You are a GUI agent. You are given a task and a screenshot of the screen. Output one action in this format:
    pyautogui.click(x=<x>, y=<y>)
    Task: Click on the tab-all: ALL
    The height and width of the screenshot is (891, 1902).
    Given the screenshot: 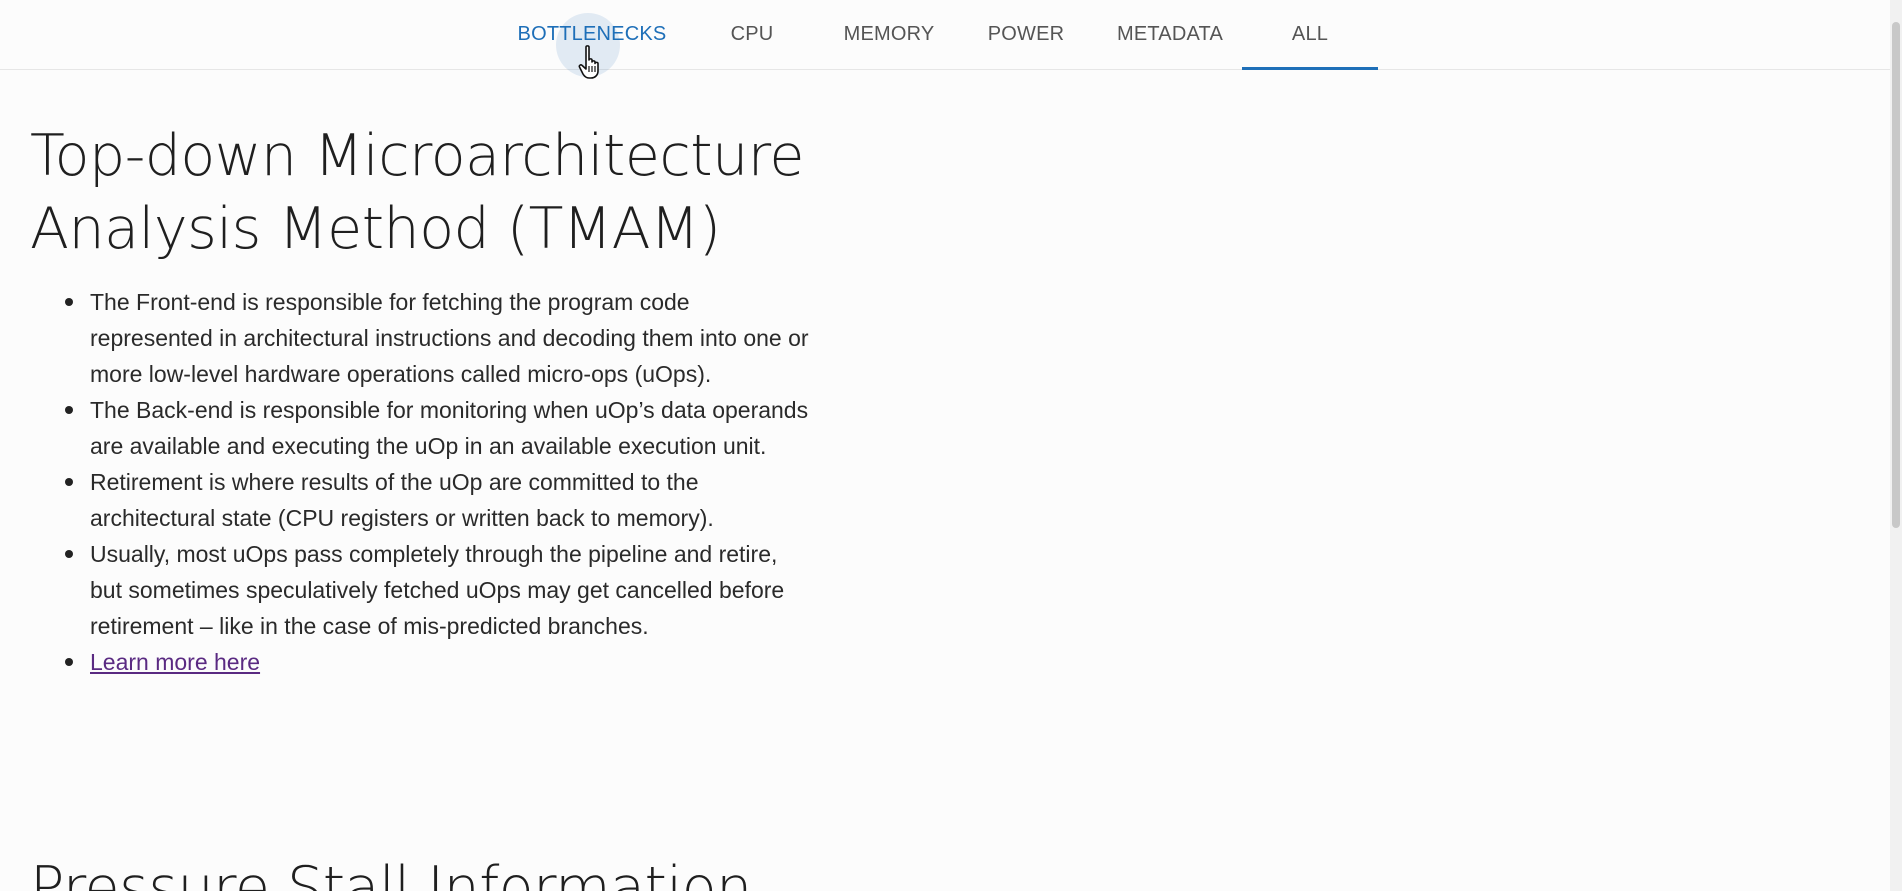 What is the action you would take?
    pyautogui.click(x=1310, y=35)
    